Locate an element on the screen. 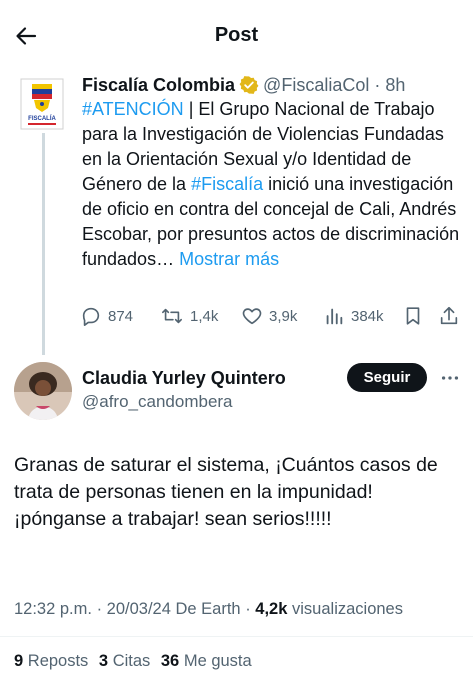 This screenshot has height=680, width=473. reposts-label: Reposts is located at coordinates (58, 661).